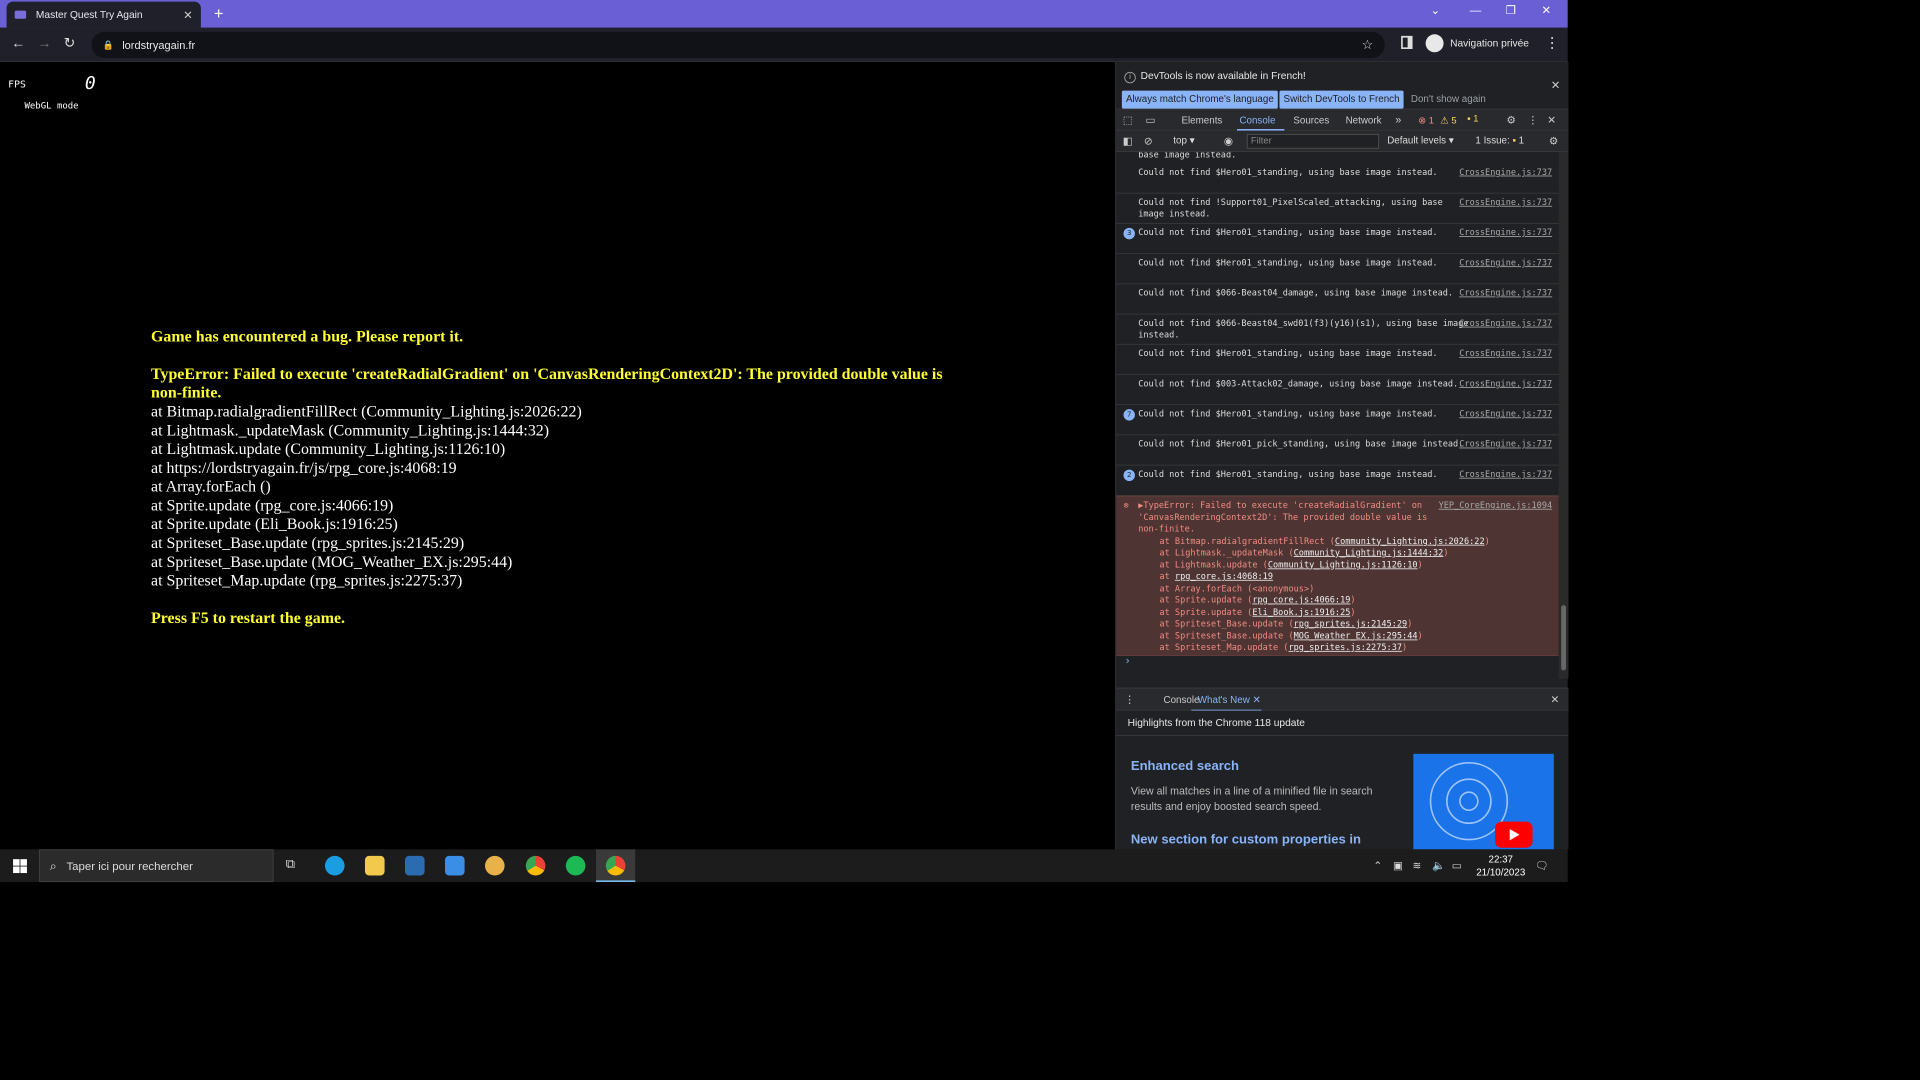 The image size is (1920, 1080). Describe the element at coordinates (616, 866) in the screenshot. I see `chrome-private-taskbar-item` at that location.